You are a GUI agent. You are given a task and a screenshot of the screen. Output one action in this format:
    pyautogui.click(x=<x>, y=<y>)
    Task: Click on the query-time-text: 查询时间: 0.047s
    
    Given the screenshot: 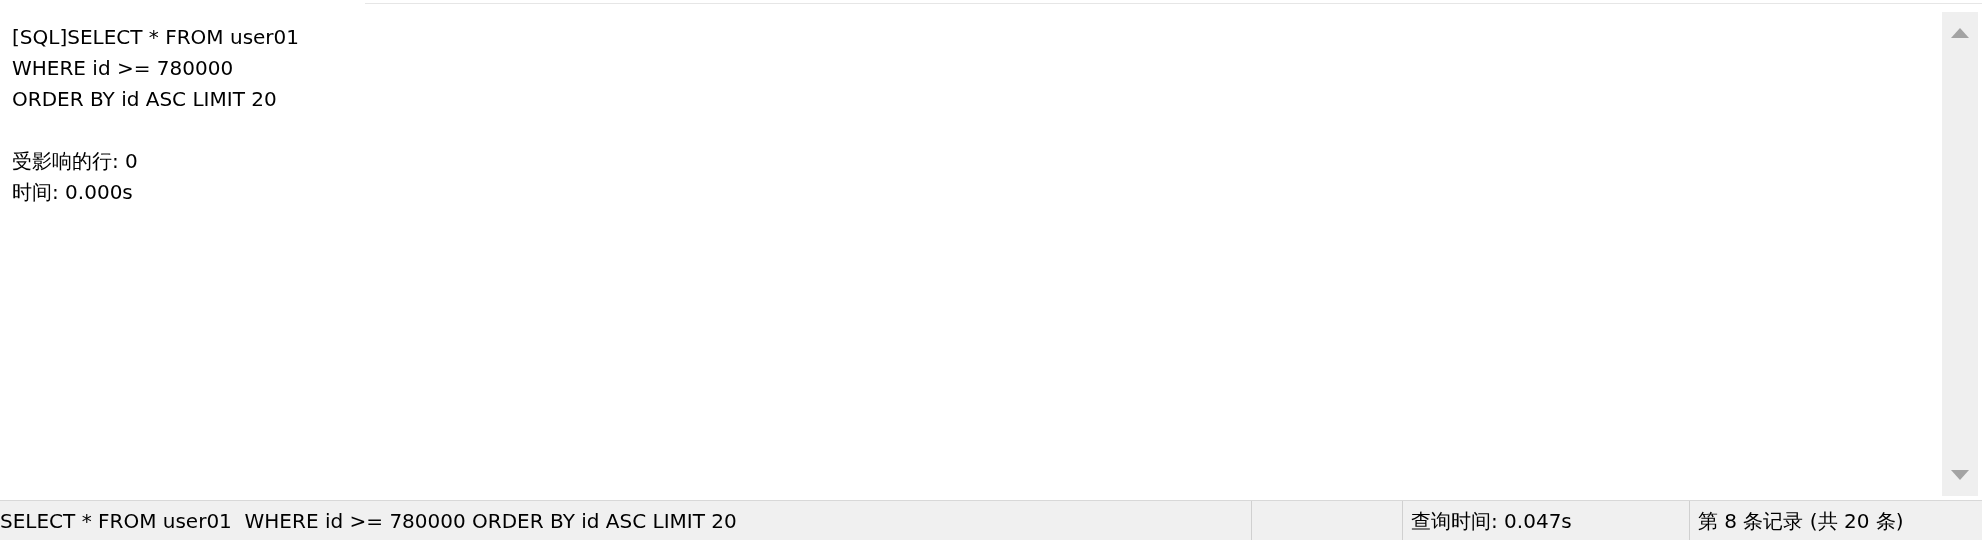 What is the action you would take?
    pyautogui.click(x=1491, y=521)
    